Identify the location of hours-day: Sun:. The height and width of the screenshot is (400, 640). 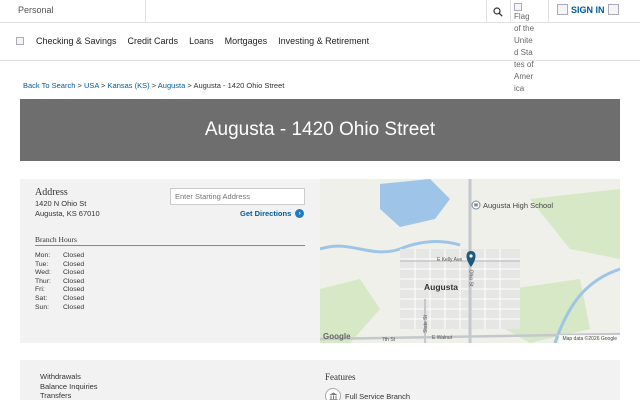
(42, 307).